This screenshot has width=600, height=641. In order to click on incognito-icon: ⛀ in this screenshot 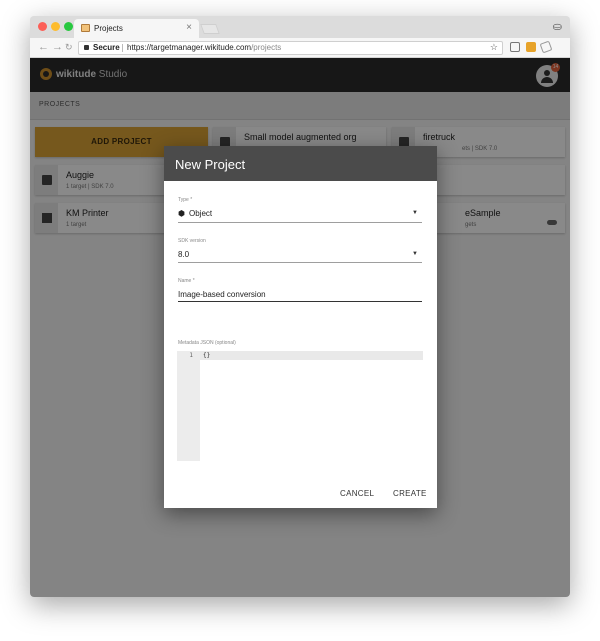, I will do `click(557, 27)`.